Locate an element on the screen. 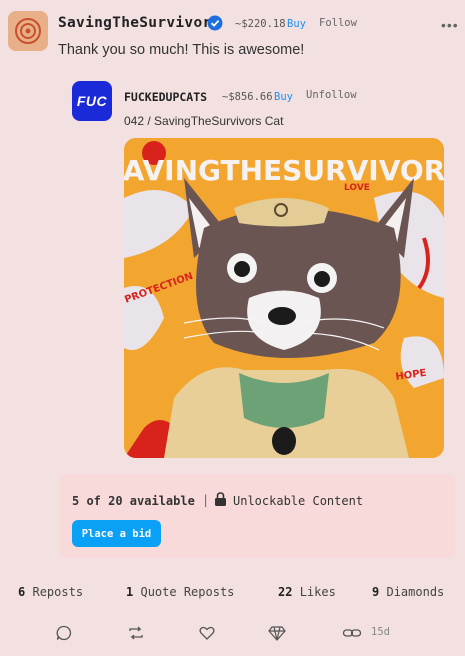 This screenshot has height=656, width=465. diamonds-stat: 9 Diamonds is located at coordinates (408, 592).